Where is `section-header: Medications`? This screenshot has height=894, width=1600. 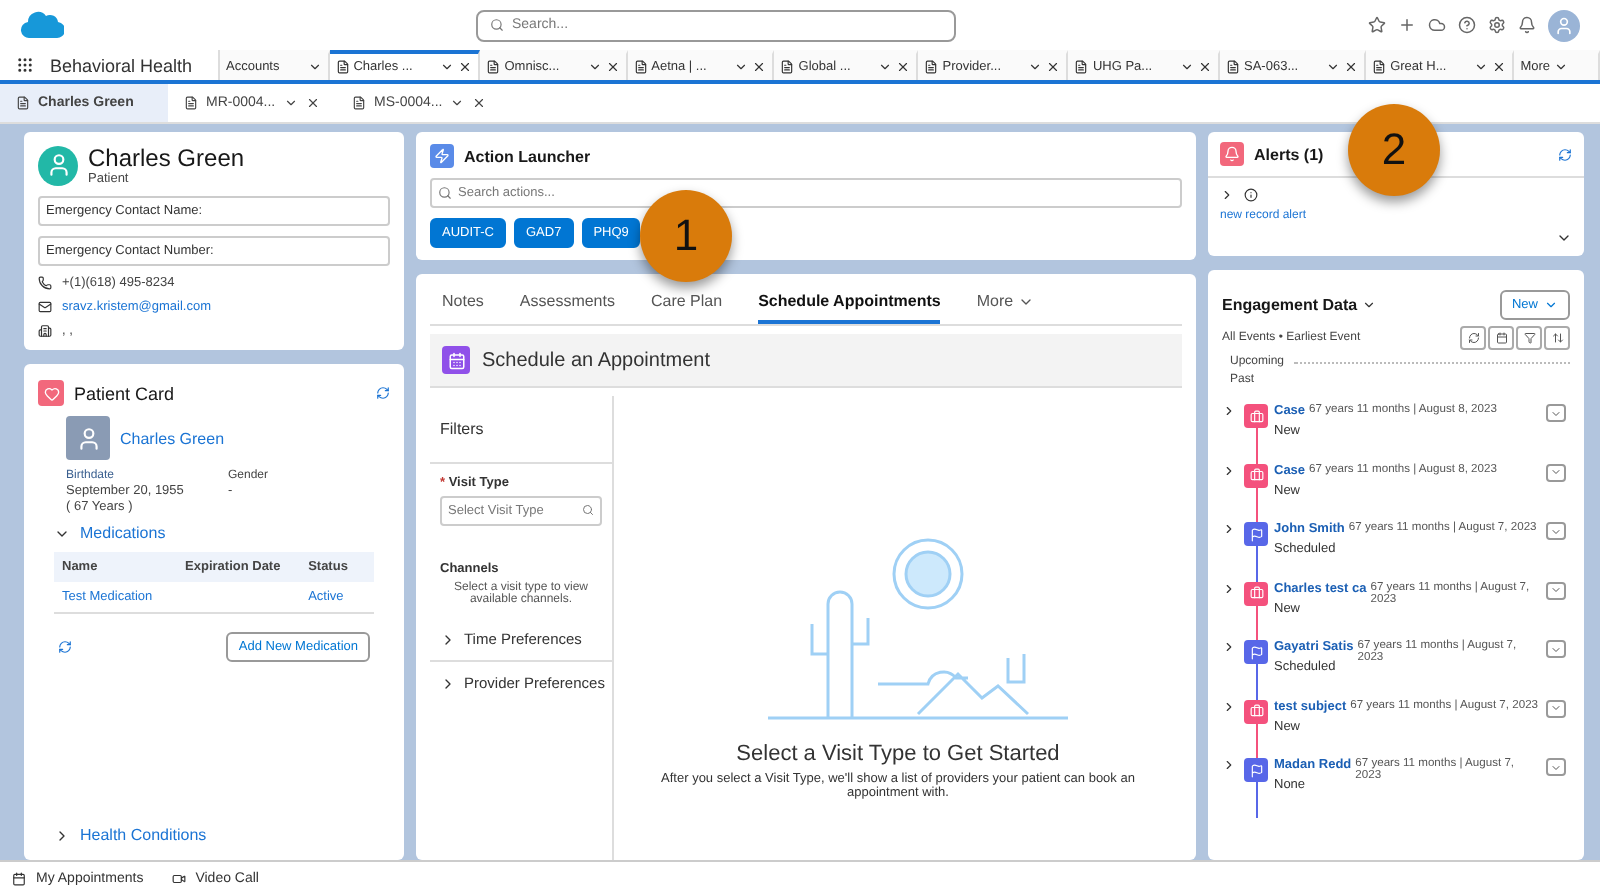 section-header: Medications is located at coordinates (123, 533).